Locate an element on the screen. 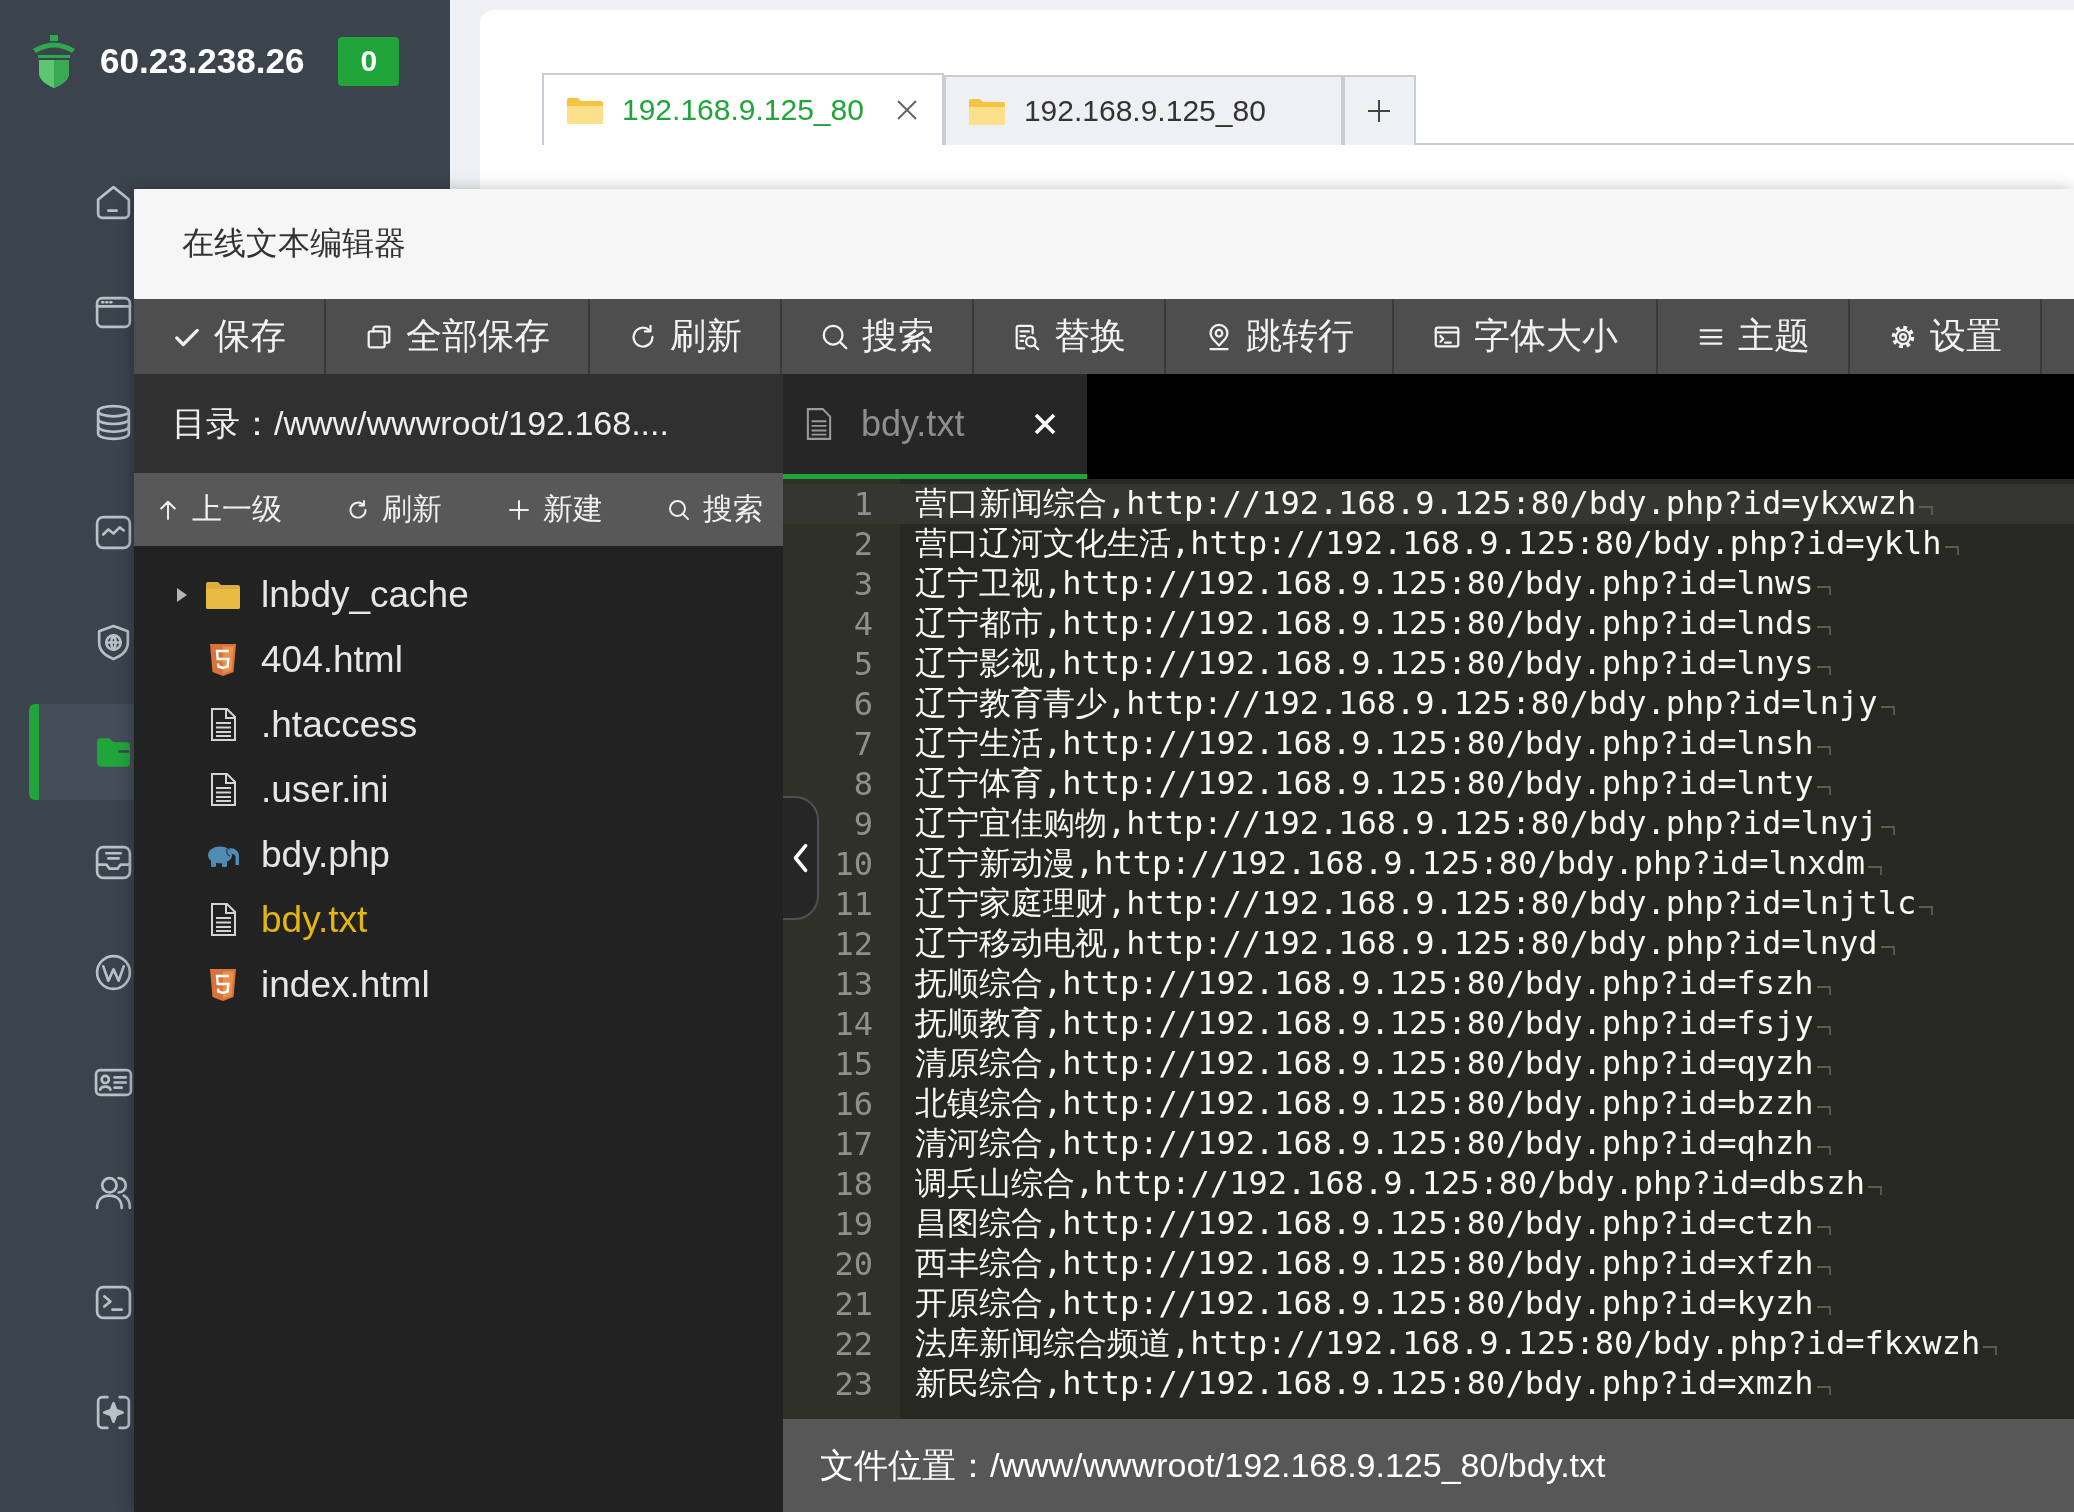  chevron-left-icon is located at coordinates (800, 858).